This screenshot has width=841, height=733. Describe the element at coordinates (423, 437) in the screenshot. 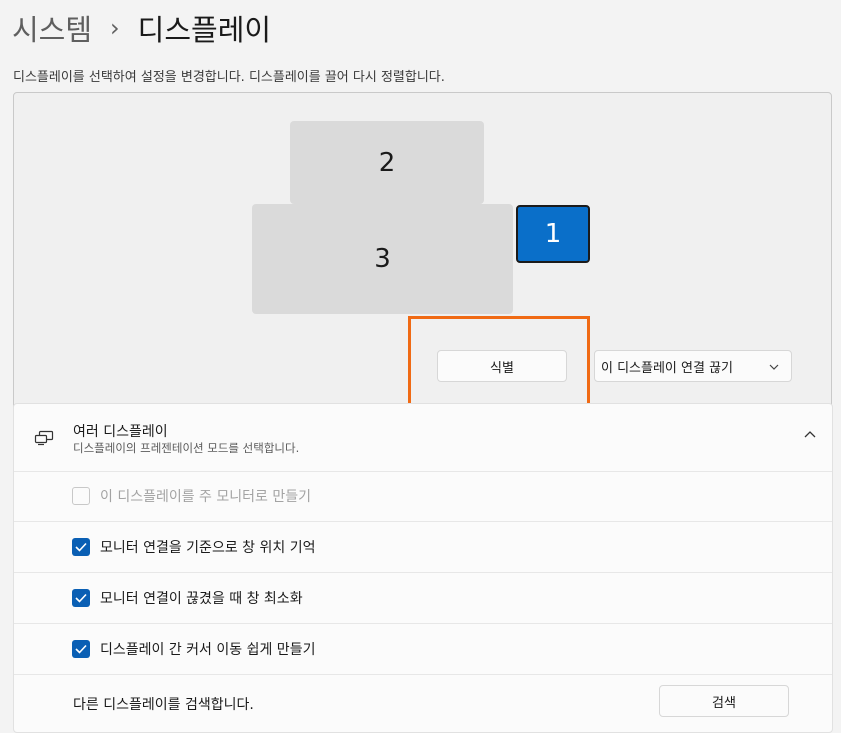

I see `multiple-displays-header: 여러 디스플레이 디스플레이의 프레젠테이션 모드를 선택합니다.` at that location.